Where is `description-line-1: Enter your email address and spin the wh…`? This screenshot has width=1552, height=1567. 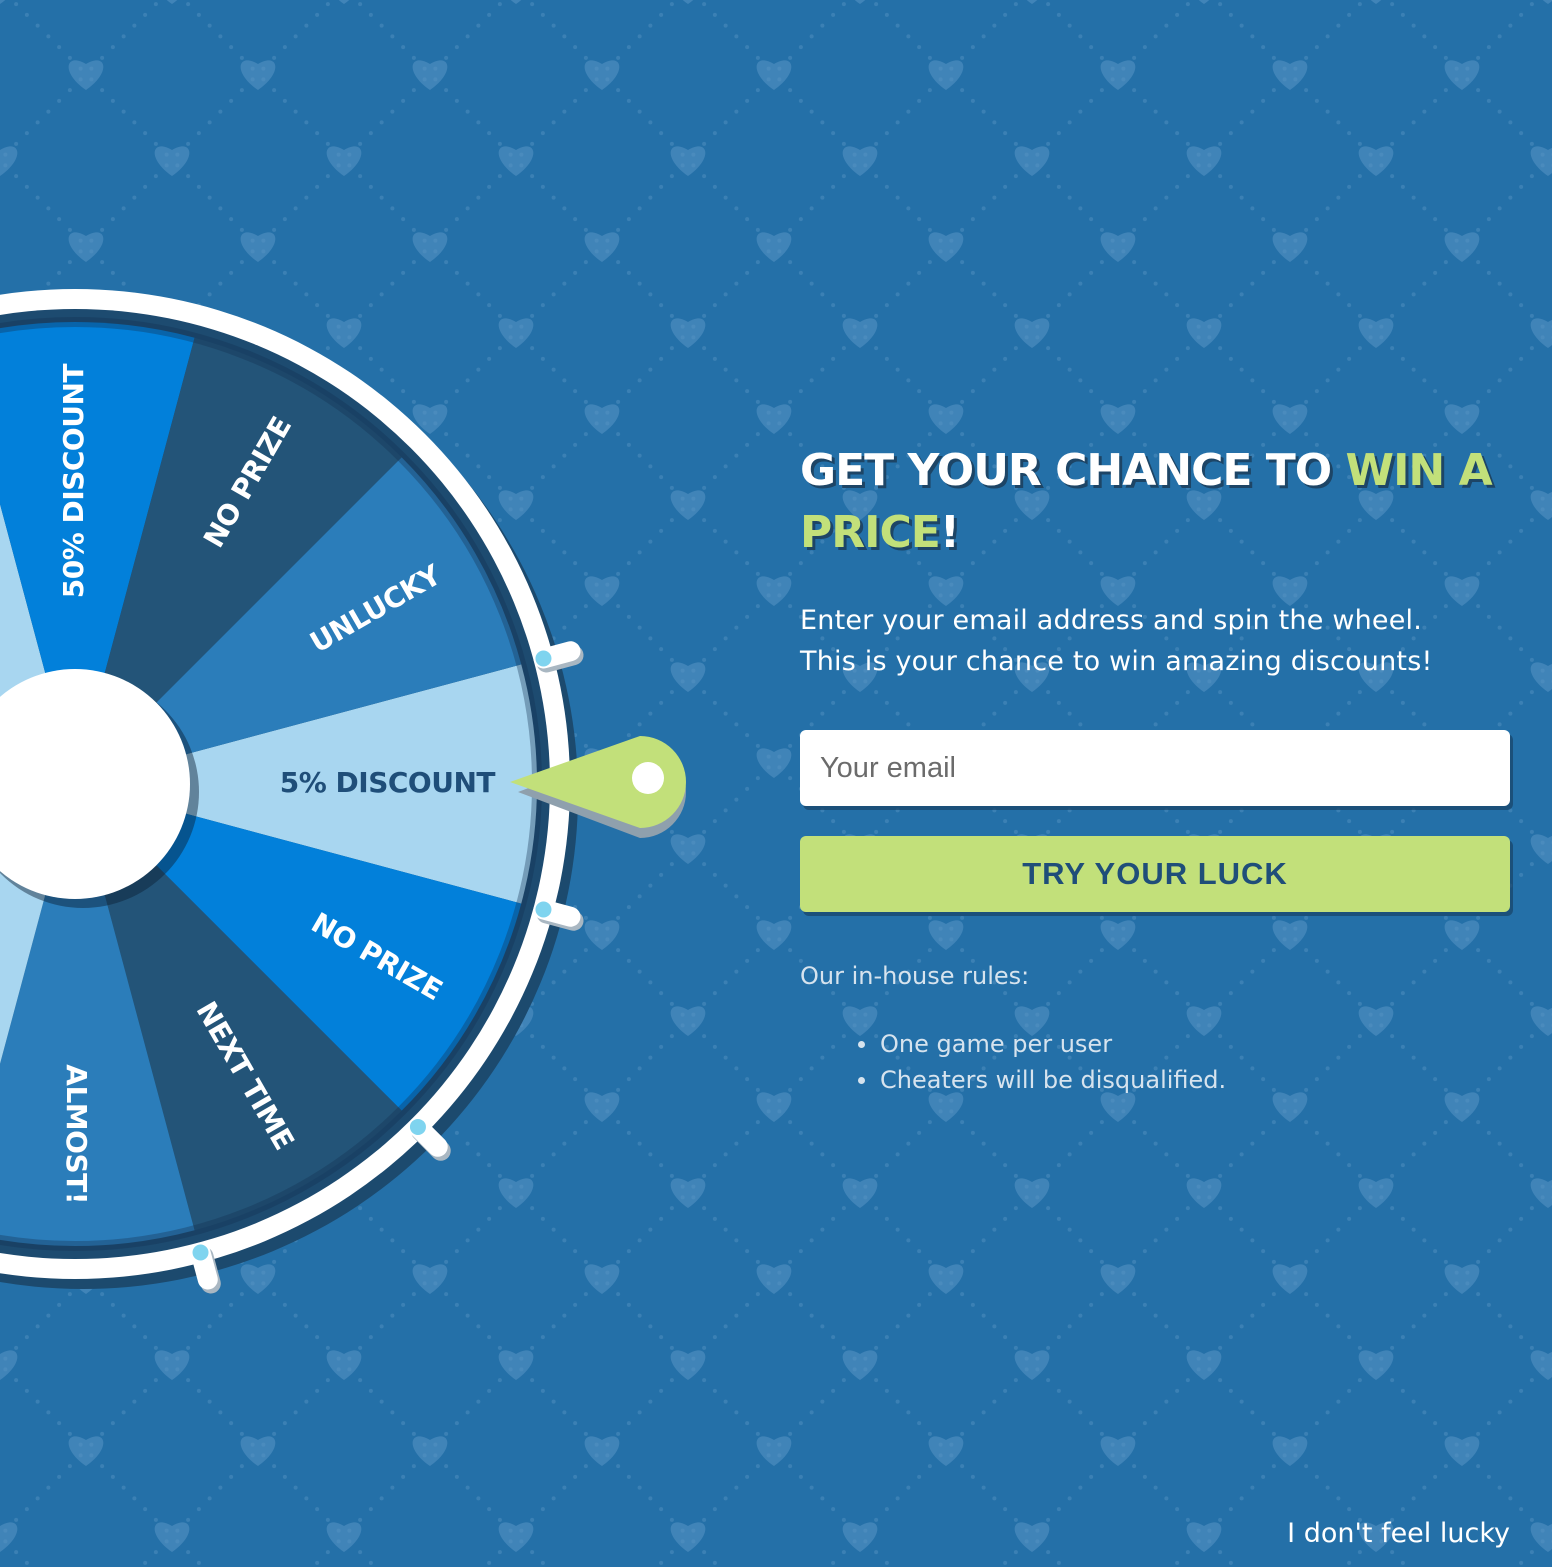
description-line-1: Enter your email address and spin the wh… is located at coordinates (1111, 620).